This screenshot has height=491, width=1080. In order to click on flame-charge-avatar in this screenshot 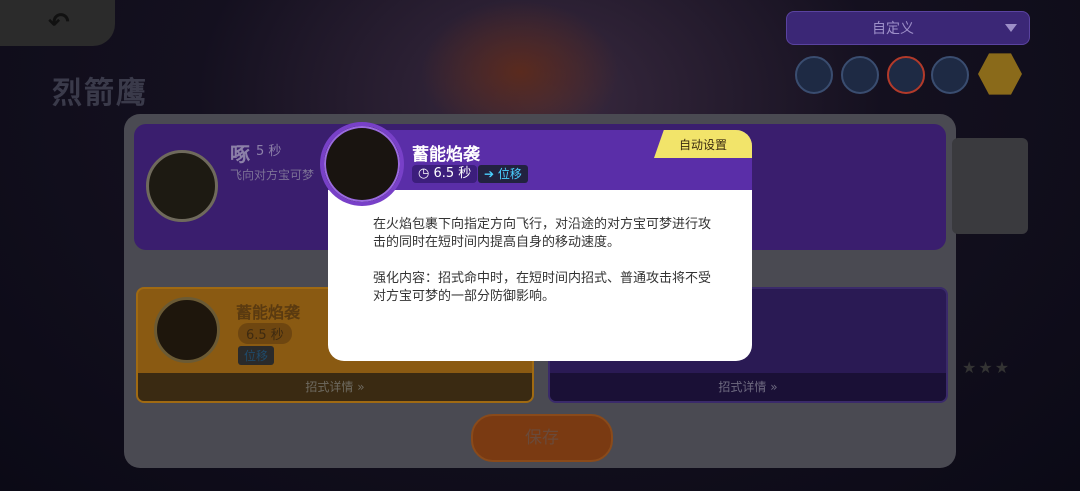, I will do `click(187, 330)`.